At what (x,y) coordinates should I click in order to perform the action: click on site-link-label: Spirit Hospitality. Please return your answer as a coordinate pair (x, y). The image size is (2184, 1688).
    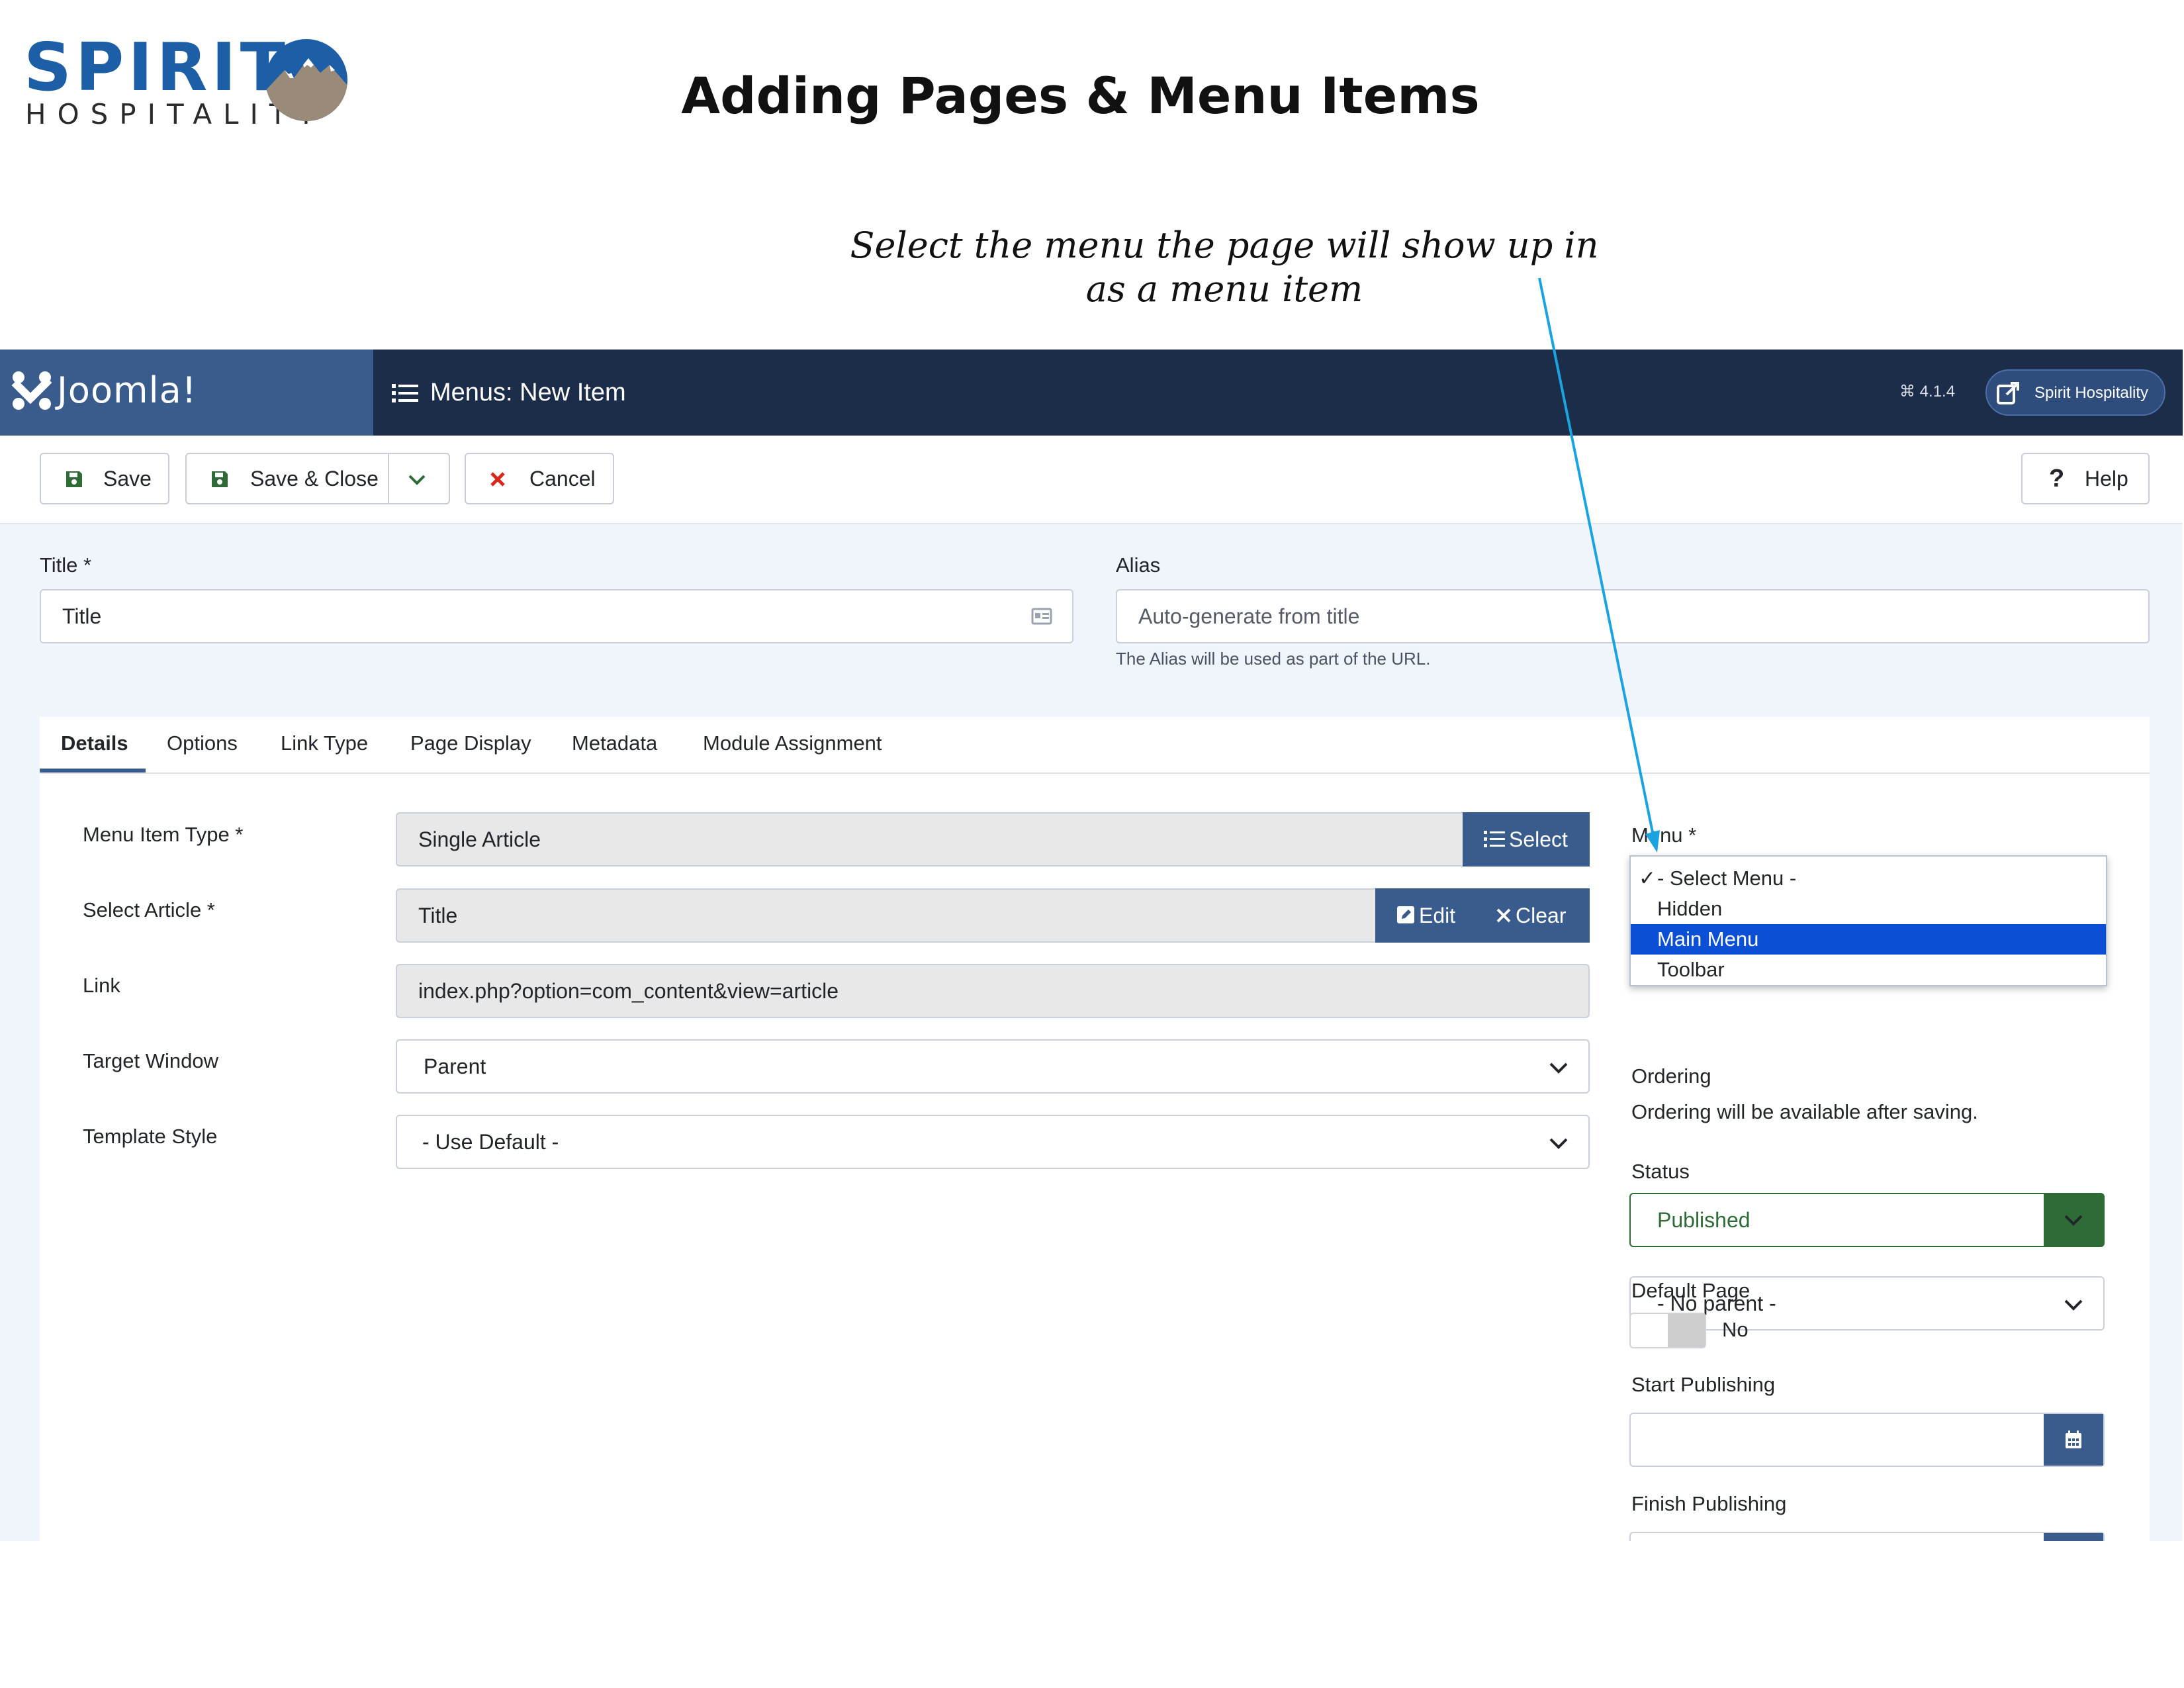
    Looking at the image, I should click on (2091, 393).